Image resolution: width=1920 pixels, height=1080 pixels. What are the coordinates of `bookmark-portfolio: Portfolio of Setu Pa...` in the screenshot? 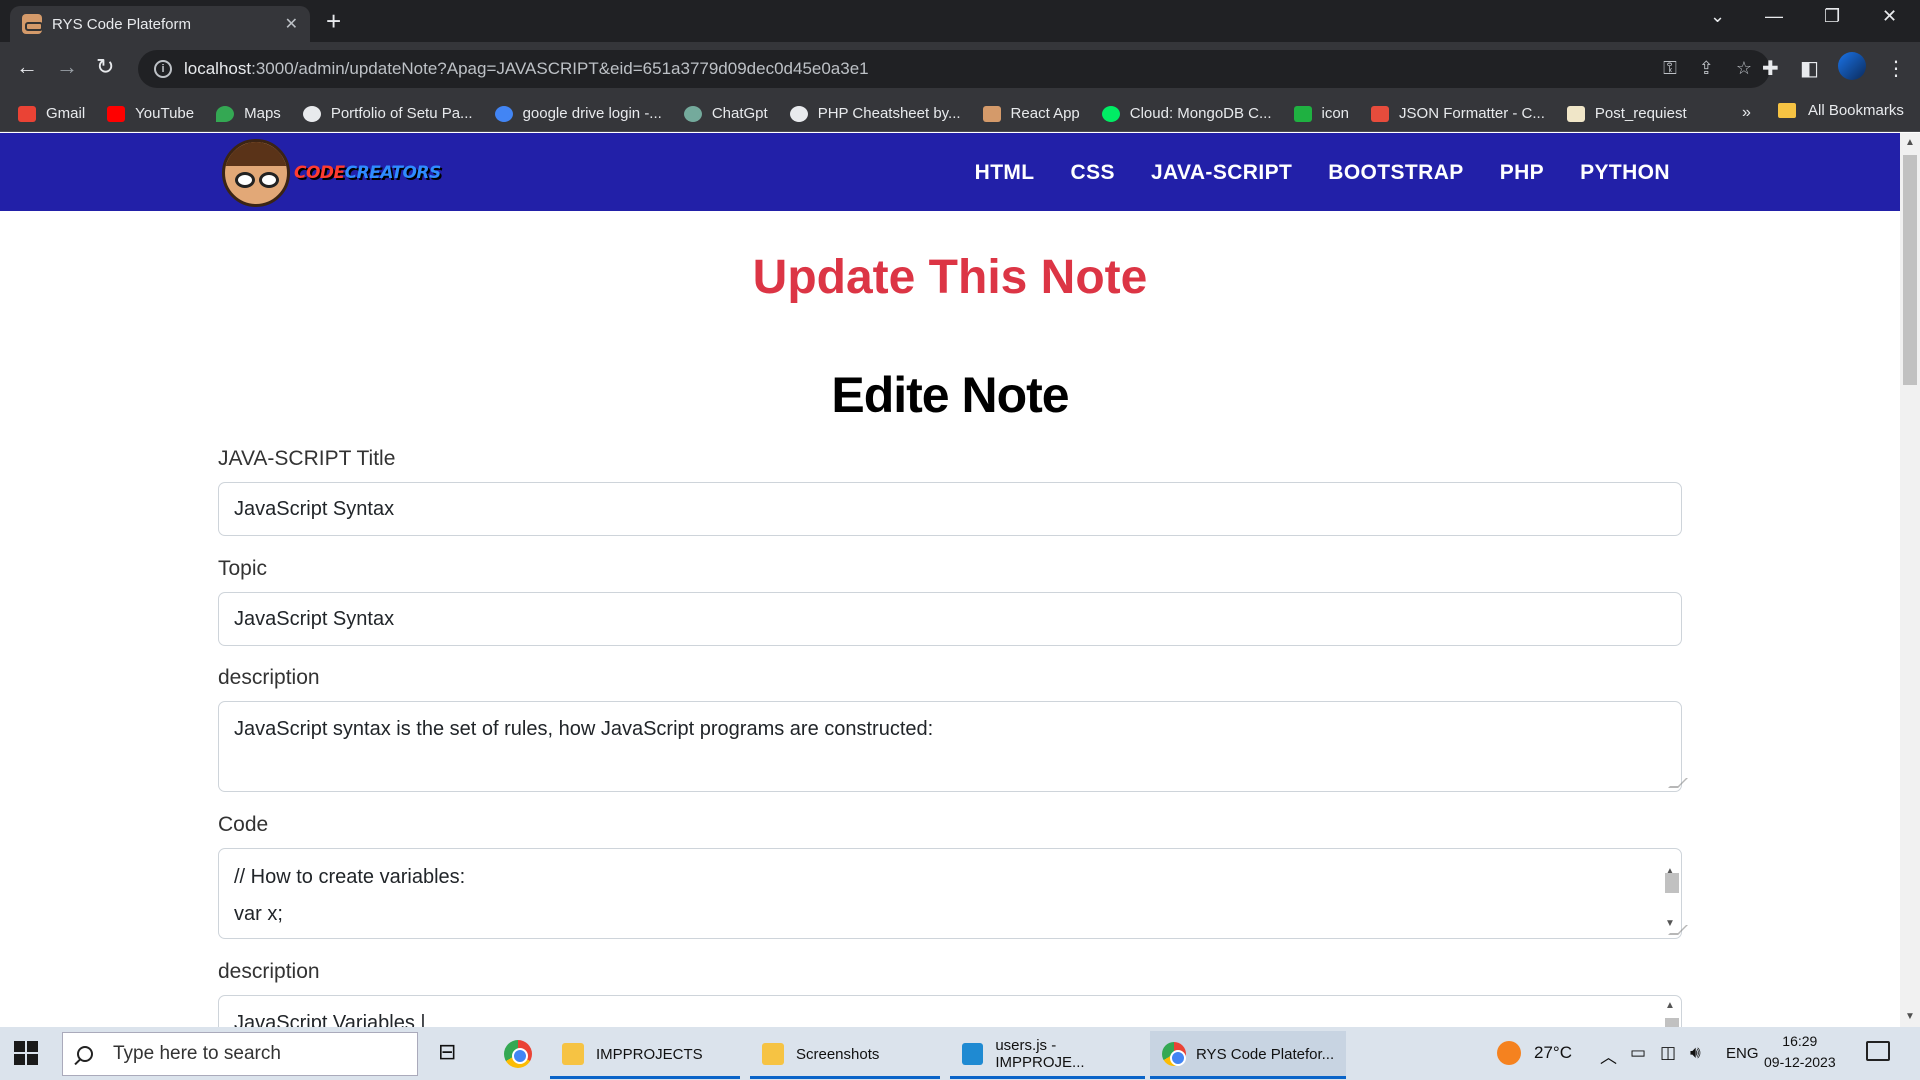 It's located at (387, 113).